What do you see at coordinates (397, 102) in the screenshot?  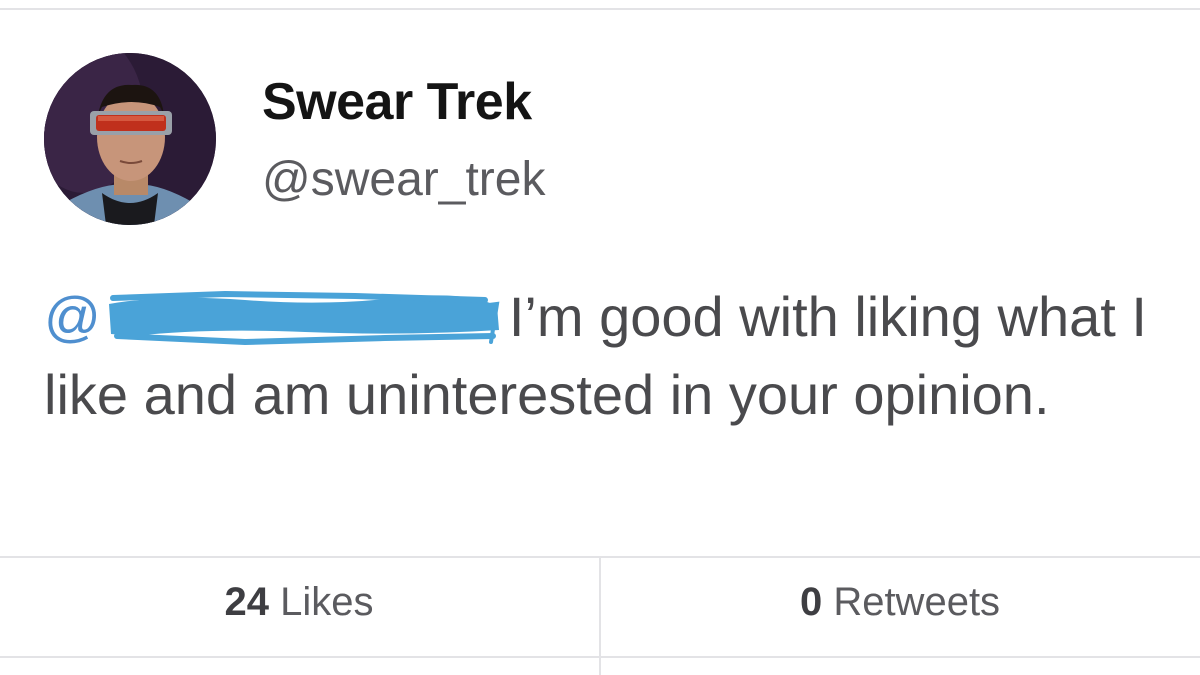 I see `display-name: Swear Trek` at bounding box center [397, 102].